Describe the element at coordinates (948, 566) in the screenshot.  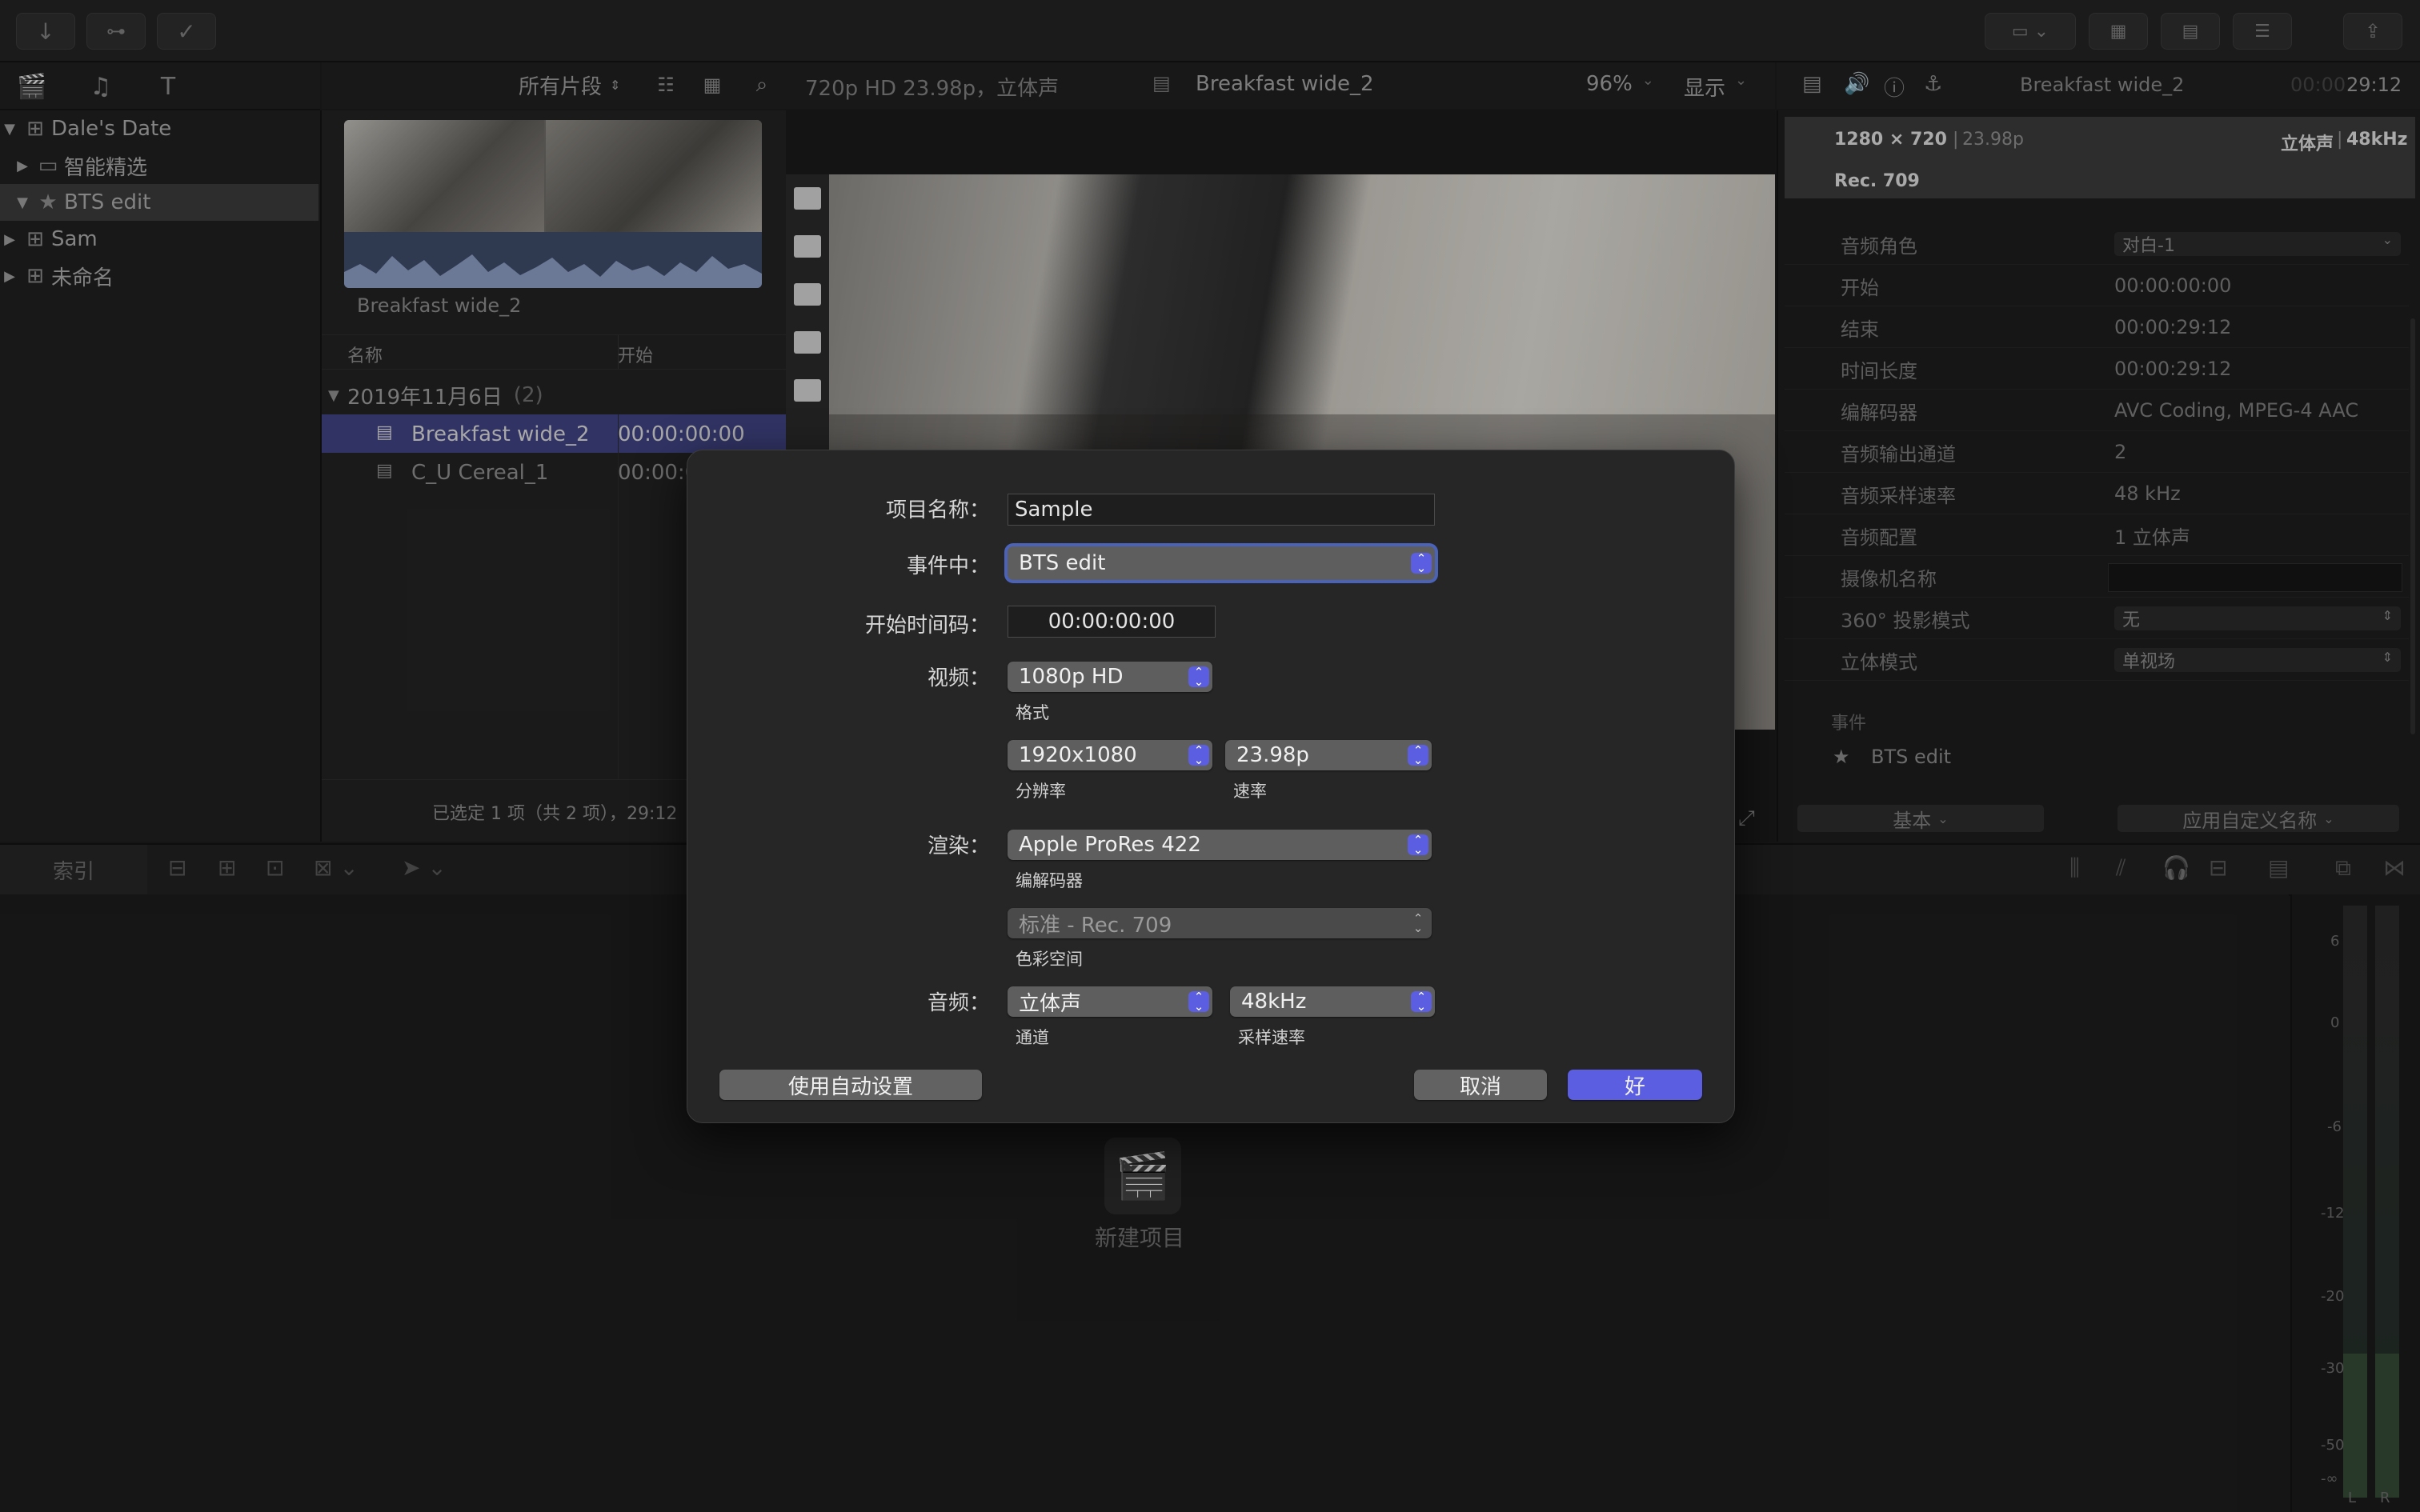
I see `event-label: 事件中：` at that location.